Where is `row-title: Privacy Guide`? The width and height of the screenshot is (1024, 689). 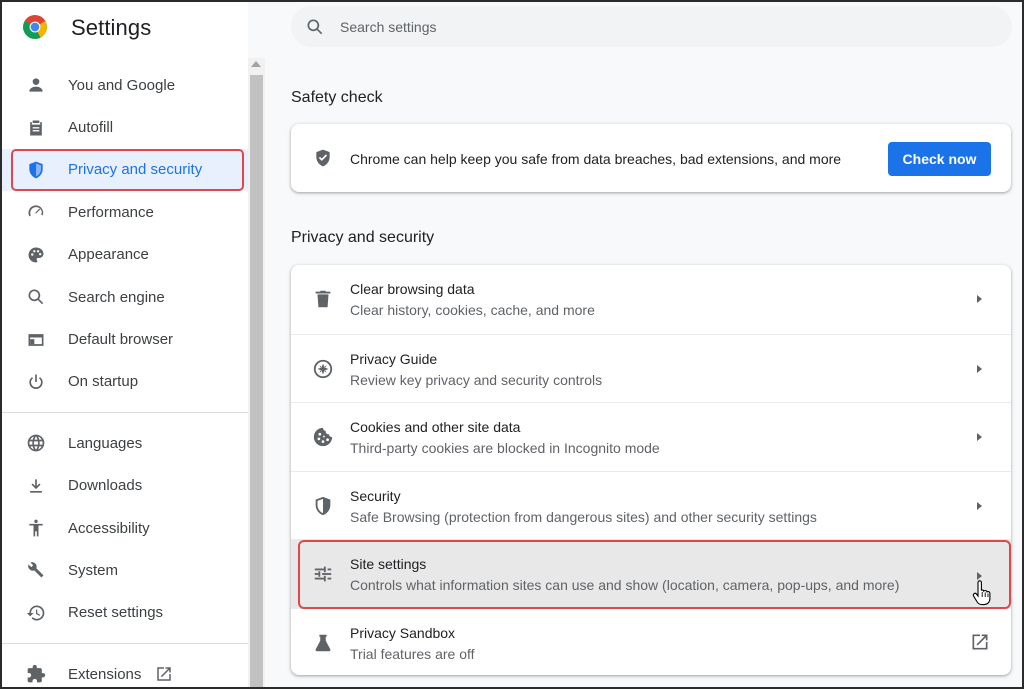
row-title: Privacy Guide is located at coordinates (394, 358).